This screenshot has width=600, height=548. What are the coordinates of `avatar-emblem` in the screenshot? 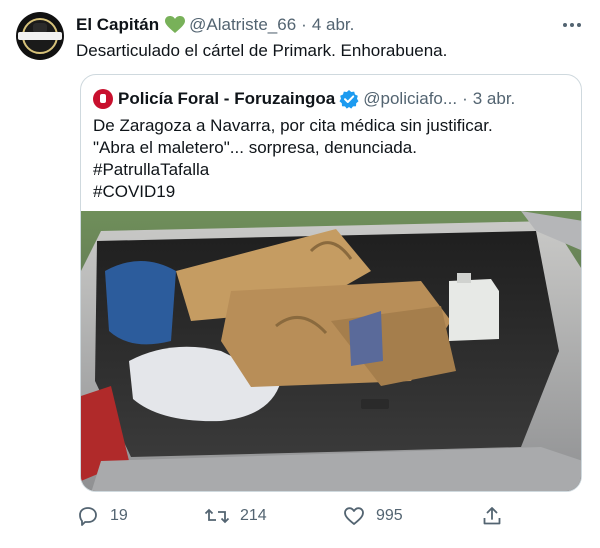 It's located at (40, 36).